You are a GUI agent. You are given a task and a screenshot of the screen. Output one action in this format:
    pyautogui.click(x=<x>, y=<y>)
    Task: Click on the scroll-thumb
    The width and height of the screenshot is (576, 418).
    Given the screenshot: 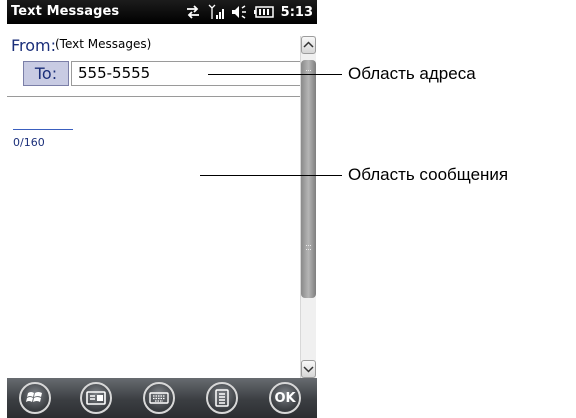 What is the action you would take?
    pyautogui.click(x=308, y=179)
    